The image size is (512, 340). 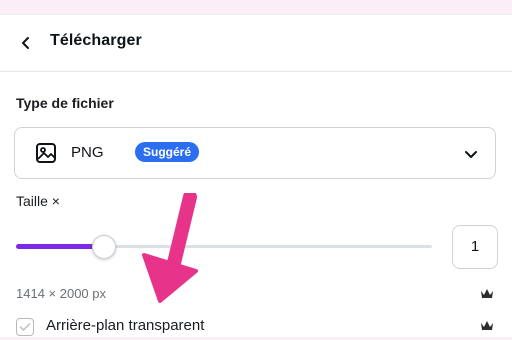 What do you see at coordinates (255, 153) in the screenshot?
I see `filetype-select: PNG Suggéré` at bounding box center [255, 153].